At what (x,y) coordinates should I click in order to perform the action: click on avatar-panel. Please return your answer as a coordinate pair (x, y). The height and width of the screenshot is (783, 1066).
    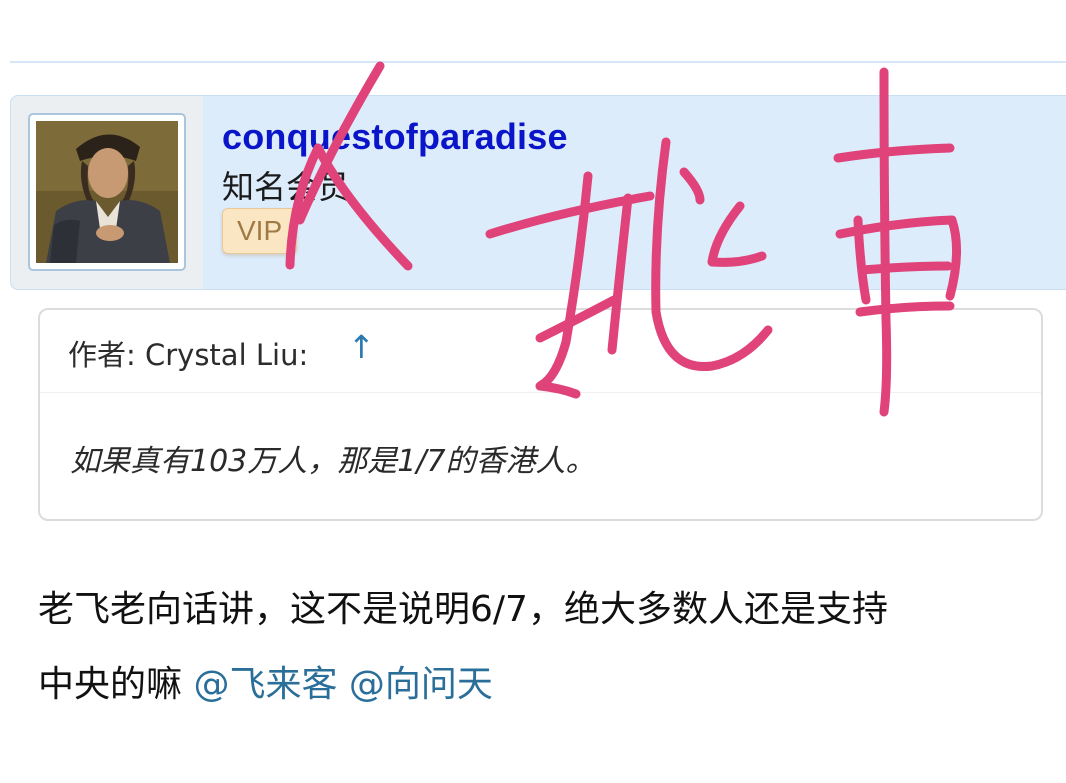
    Looking at the image, I should click on (107, 192).